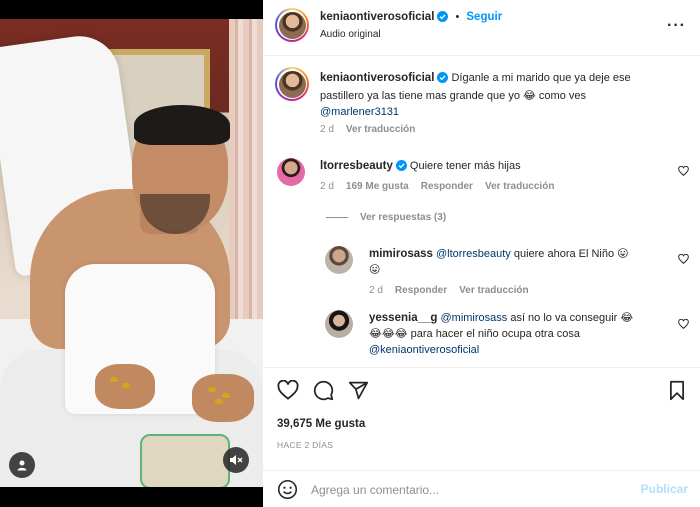 The image size is (700, 507). I want to click on reply-mention: @mimirosass, so click(473, 318).